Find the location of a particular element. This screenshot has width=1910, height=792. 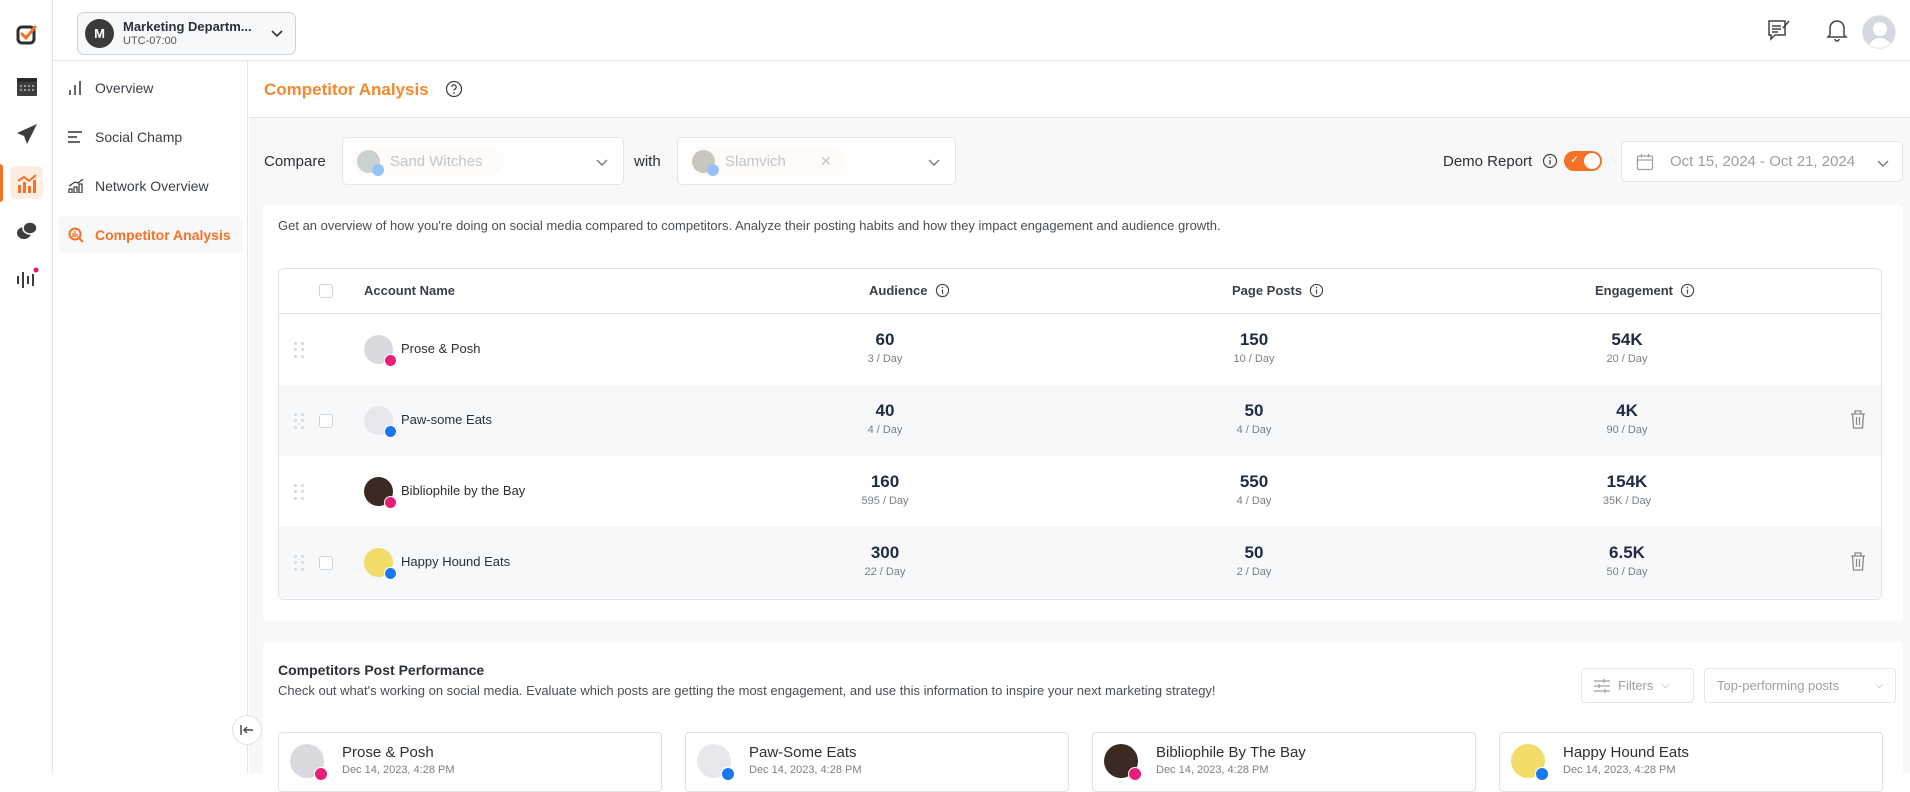

competitor-account-select: Slamvich ✕ is located at coordinates (816, 161).